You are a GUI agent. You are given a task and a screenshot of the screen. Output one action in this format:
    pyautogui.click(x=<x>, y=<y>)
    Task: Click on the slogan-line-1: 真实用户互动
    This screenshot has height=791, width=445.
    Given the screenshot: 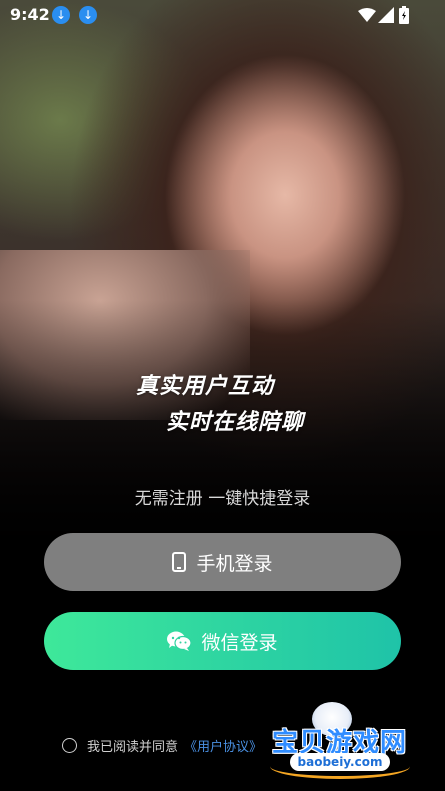 What is the action you would take?
    pyautogui.click(x=205, y=386)
    